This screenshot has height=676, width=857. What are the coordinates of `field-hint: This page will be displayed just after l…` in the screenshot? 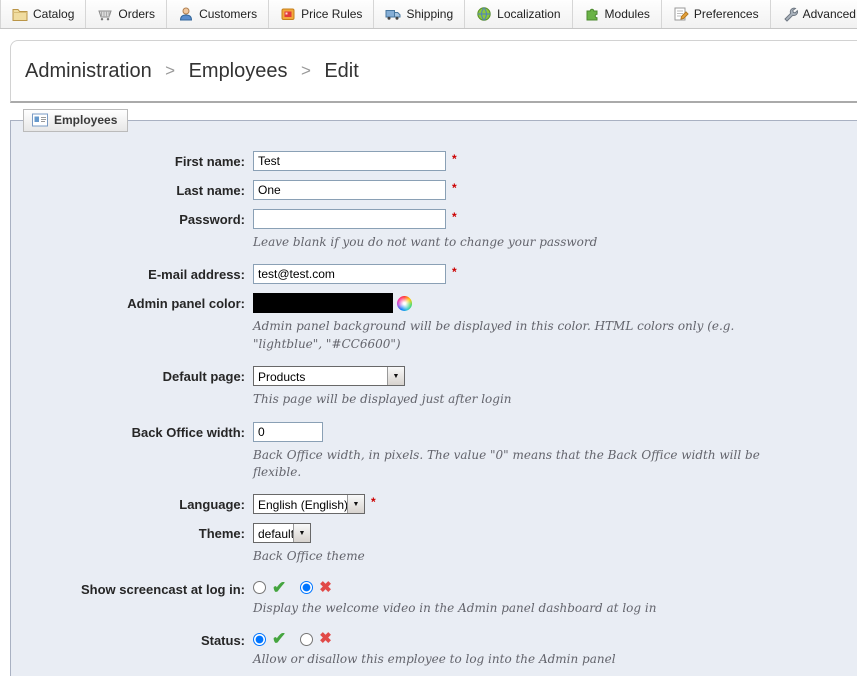 It's located at (382, 399).